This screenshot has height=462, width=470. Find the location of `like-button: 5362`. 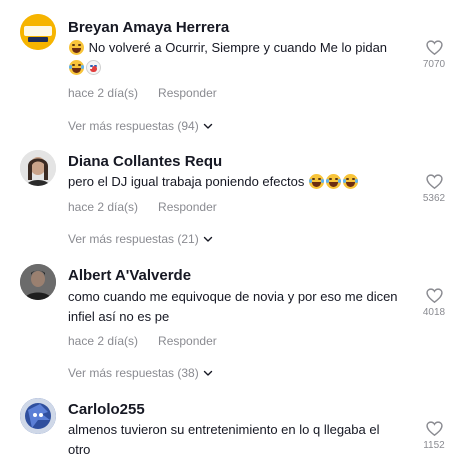

like-button: 5362 is located at coordinates (434, 189).